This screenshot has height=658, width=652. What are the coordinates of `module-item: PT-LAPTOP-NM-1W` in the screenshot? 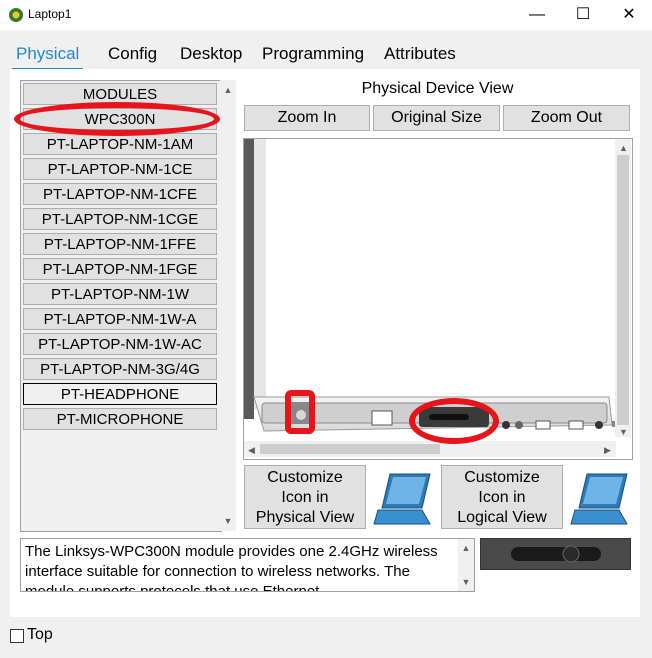 It's located at (120, 294).